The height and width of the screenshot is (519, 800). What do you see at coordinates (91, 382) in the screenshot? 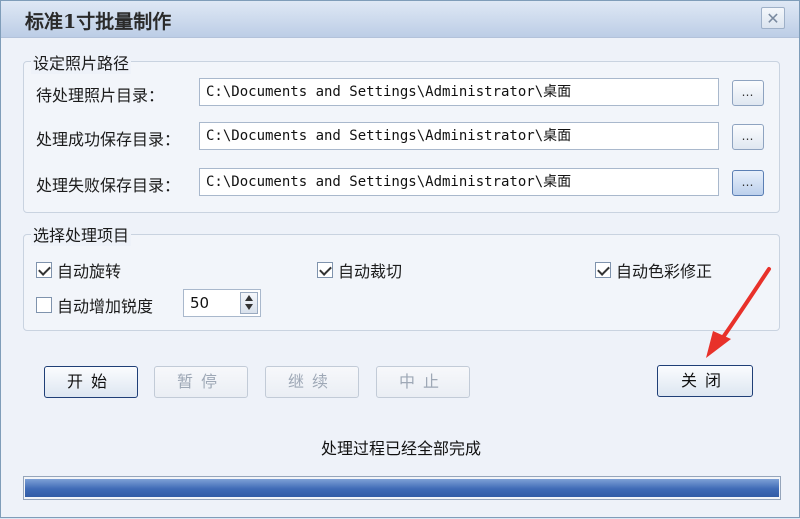
I see `start-button: 开始` at bounding box center [91, 382].